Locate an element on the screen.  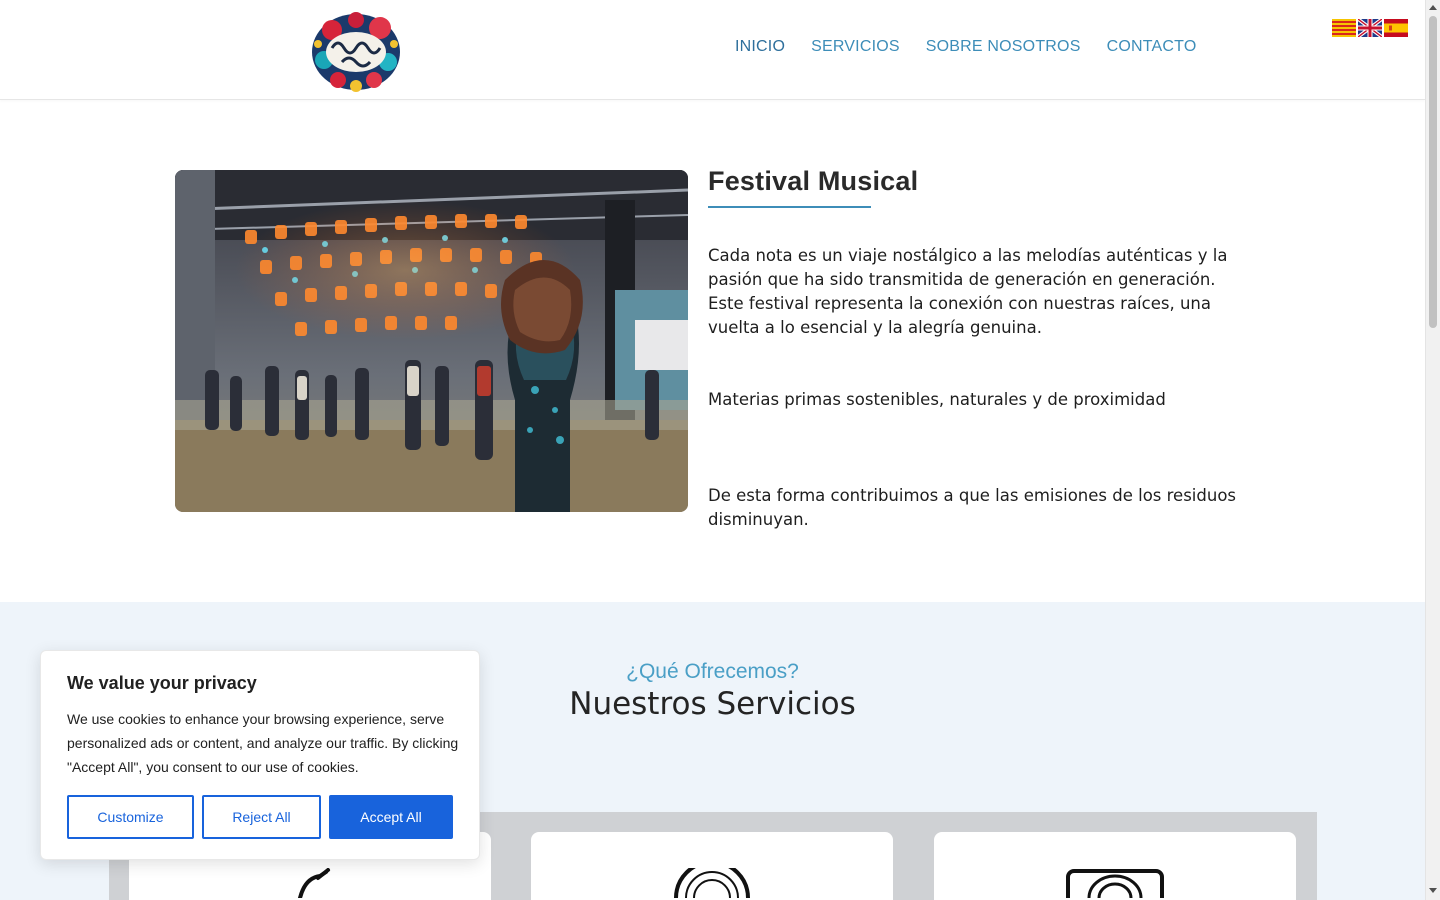
main-nav: INICIO SERVICIOS SOBRE NOSOTROS CONTACTO is located at coordinates (978, 47).